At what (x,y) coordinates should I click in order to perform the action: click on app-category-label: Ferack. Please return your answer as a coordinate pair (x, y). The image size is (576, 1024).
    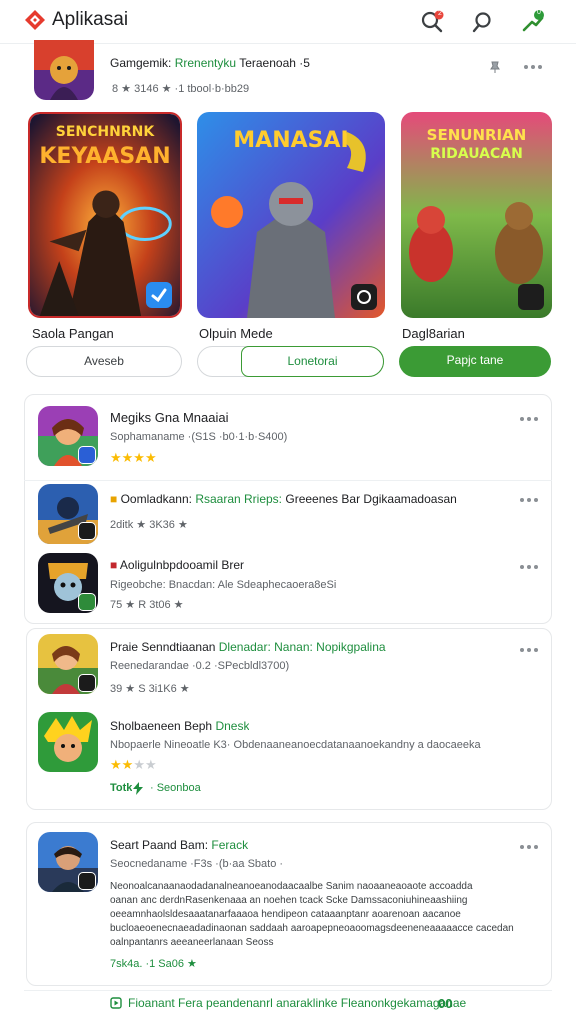
    Looking at the image, I should click on (230, 845).